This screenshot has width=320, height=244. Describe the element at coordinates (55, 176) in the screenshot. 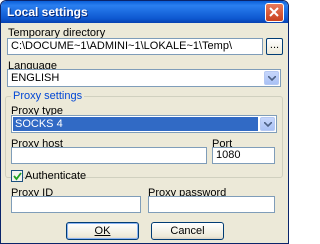

I see `authenticate-label: Authenticate` at that location.